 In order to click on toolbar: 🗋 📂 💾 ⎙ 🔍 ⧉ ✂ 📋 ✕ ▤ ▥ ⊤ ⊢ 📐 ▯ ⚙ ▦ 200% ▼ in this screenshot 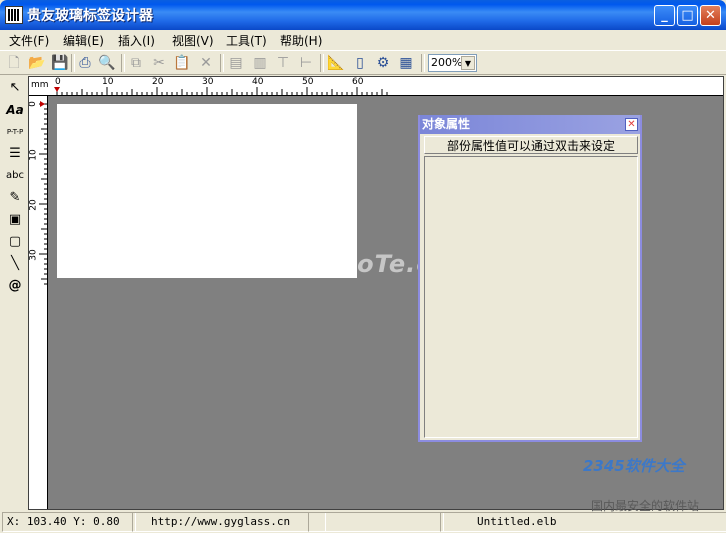, I will do `click(363, 62)`.